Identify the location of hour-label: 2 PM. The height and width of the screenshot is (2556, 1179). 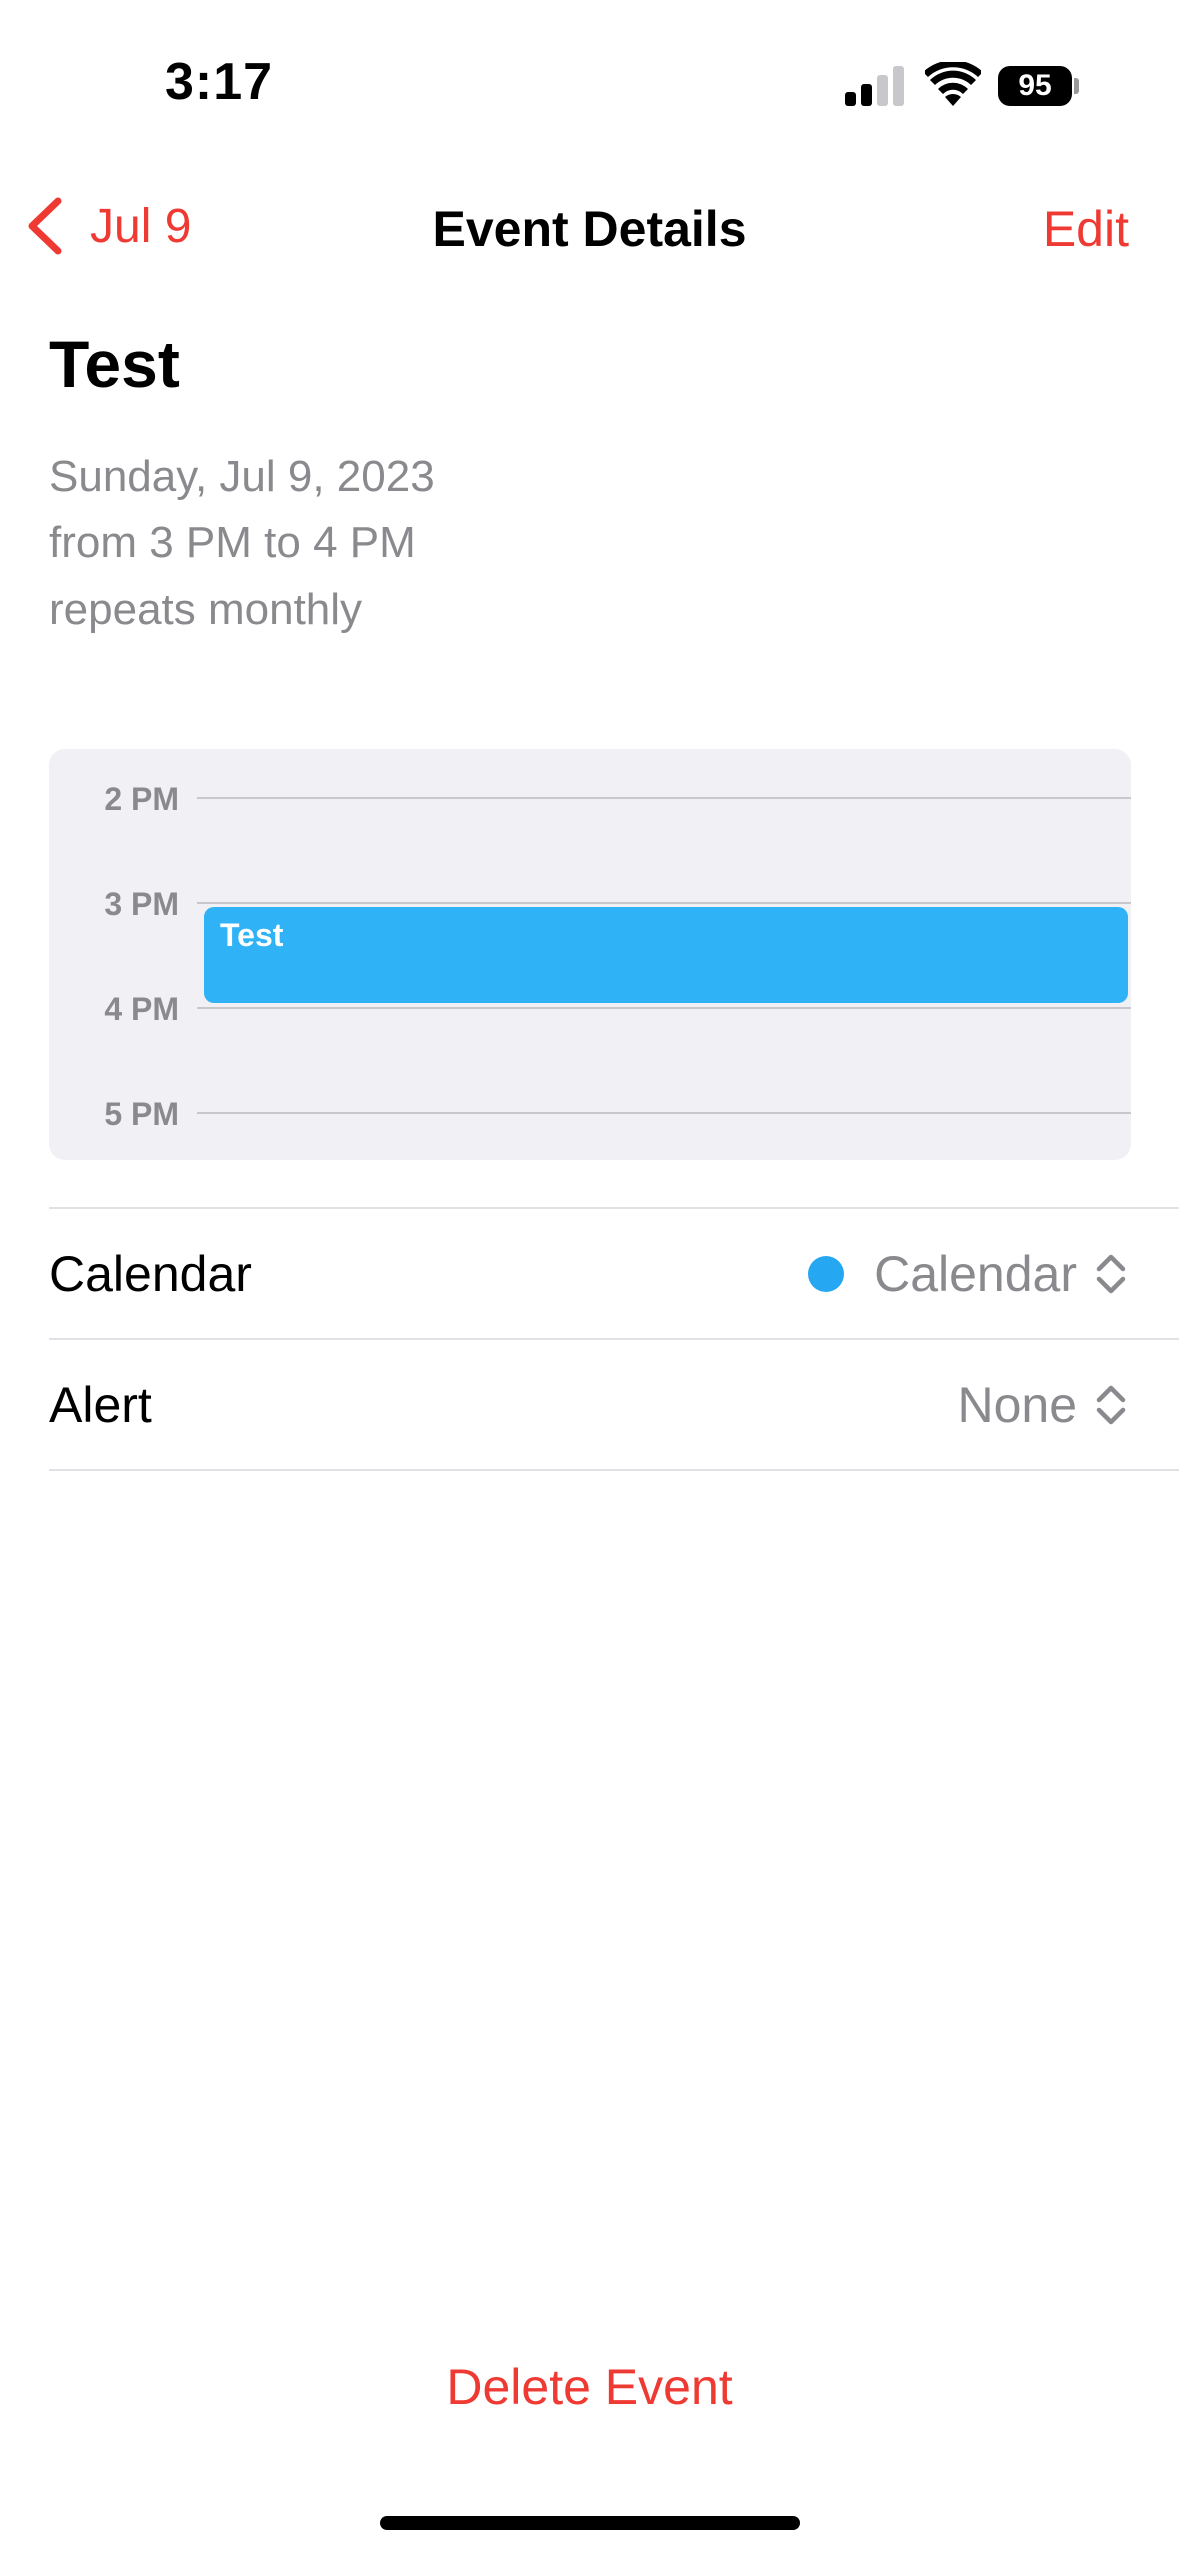
(141, 799).